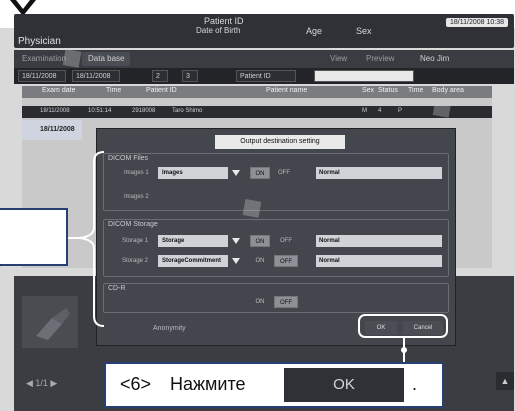 This screenshot has width=515, height=411. What do you see at coordinates (136, 384) in the screenshot?
I see `step-number: <6>` at bounding box center [136, 384].